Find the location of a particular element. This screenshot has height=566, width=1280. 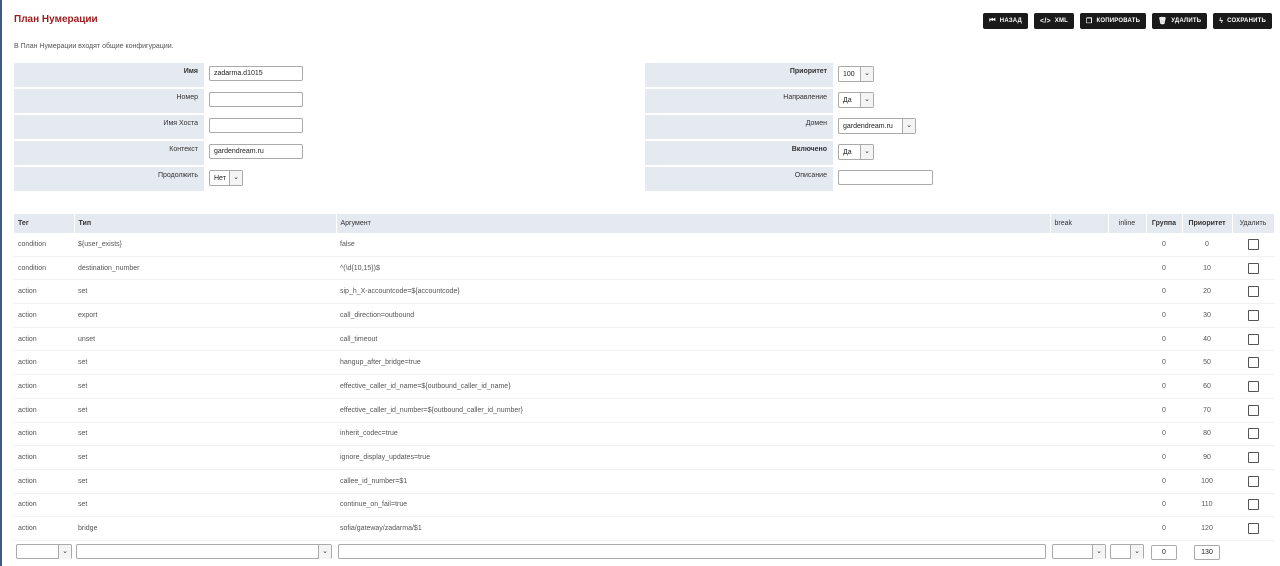

table-row: action set callee_id_number=$1 0 100 is located at coordinates (644, 481).